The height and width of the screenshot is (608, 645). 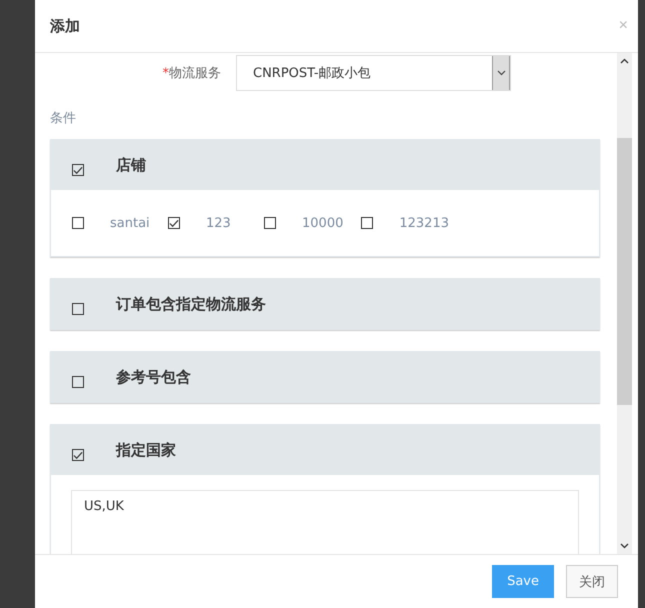 What do you see at coordinates (322, 223) in the screenshot?
I see `checkbox-label: 10000` at bounding box center [322, 223].